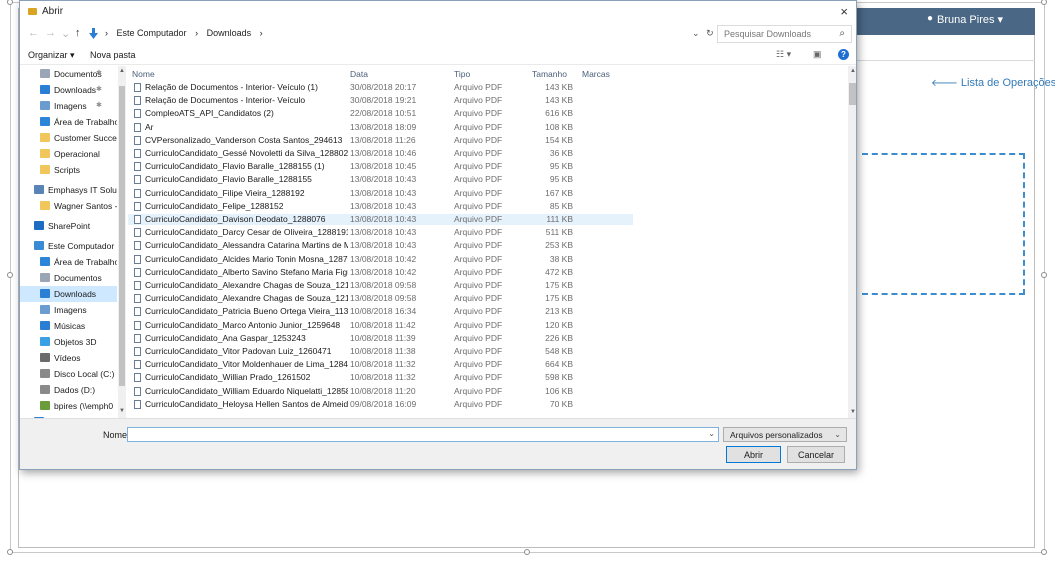 The height and width of the screenshot is (563, 1055). I want to click on sidebar-item: Imagens, so click(68, 310).